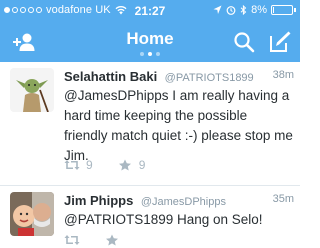  What do you see at coordinates (209, 78) in the screenshot?
I see `author-handle: @PATRIOTS1899` at bounding box center [209, 78].